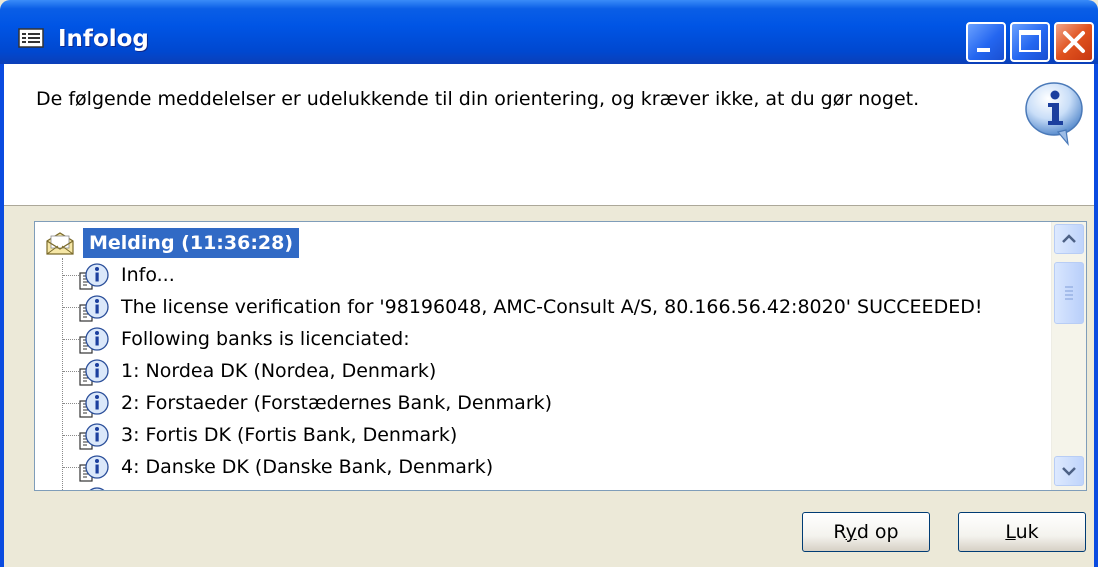 The width and height of the screenshot is (1098, 567). Describe the element at coordinates (877, 532) in the screenshot. I see `cleanup-label-end: d op` at that location.